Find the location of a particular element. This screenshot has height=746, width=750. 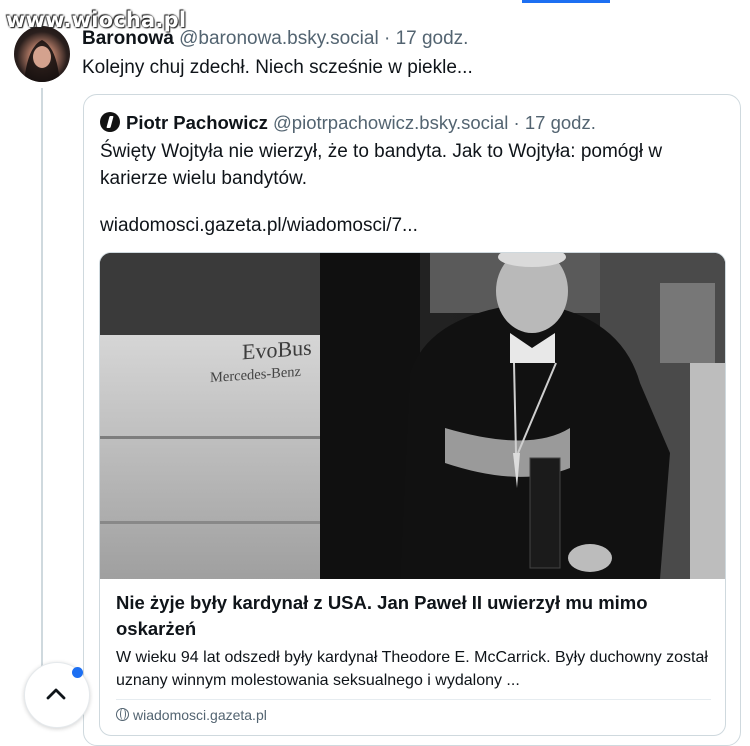

bus-brand-text: EvoBus is located at coordinates (277, 349).